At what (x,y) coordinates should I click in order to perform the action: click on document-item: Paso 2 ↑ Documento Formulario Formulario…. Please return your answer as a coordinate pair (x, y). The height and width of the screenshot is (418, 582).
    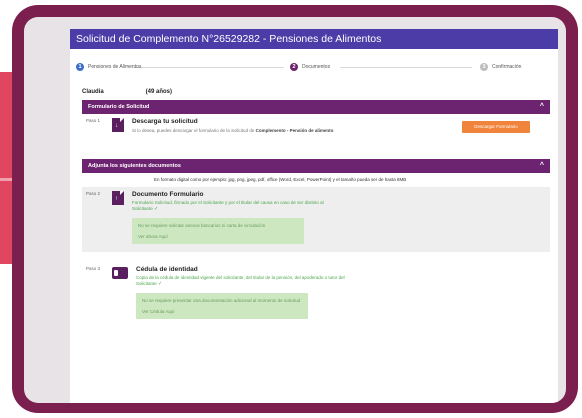
    Looking at the image, I should click on (316, 219).